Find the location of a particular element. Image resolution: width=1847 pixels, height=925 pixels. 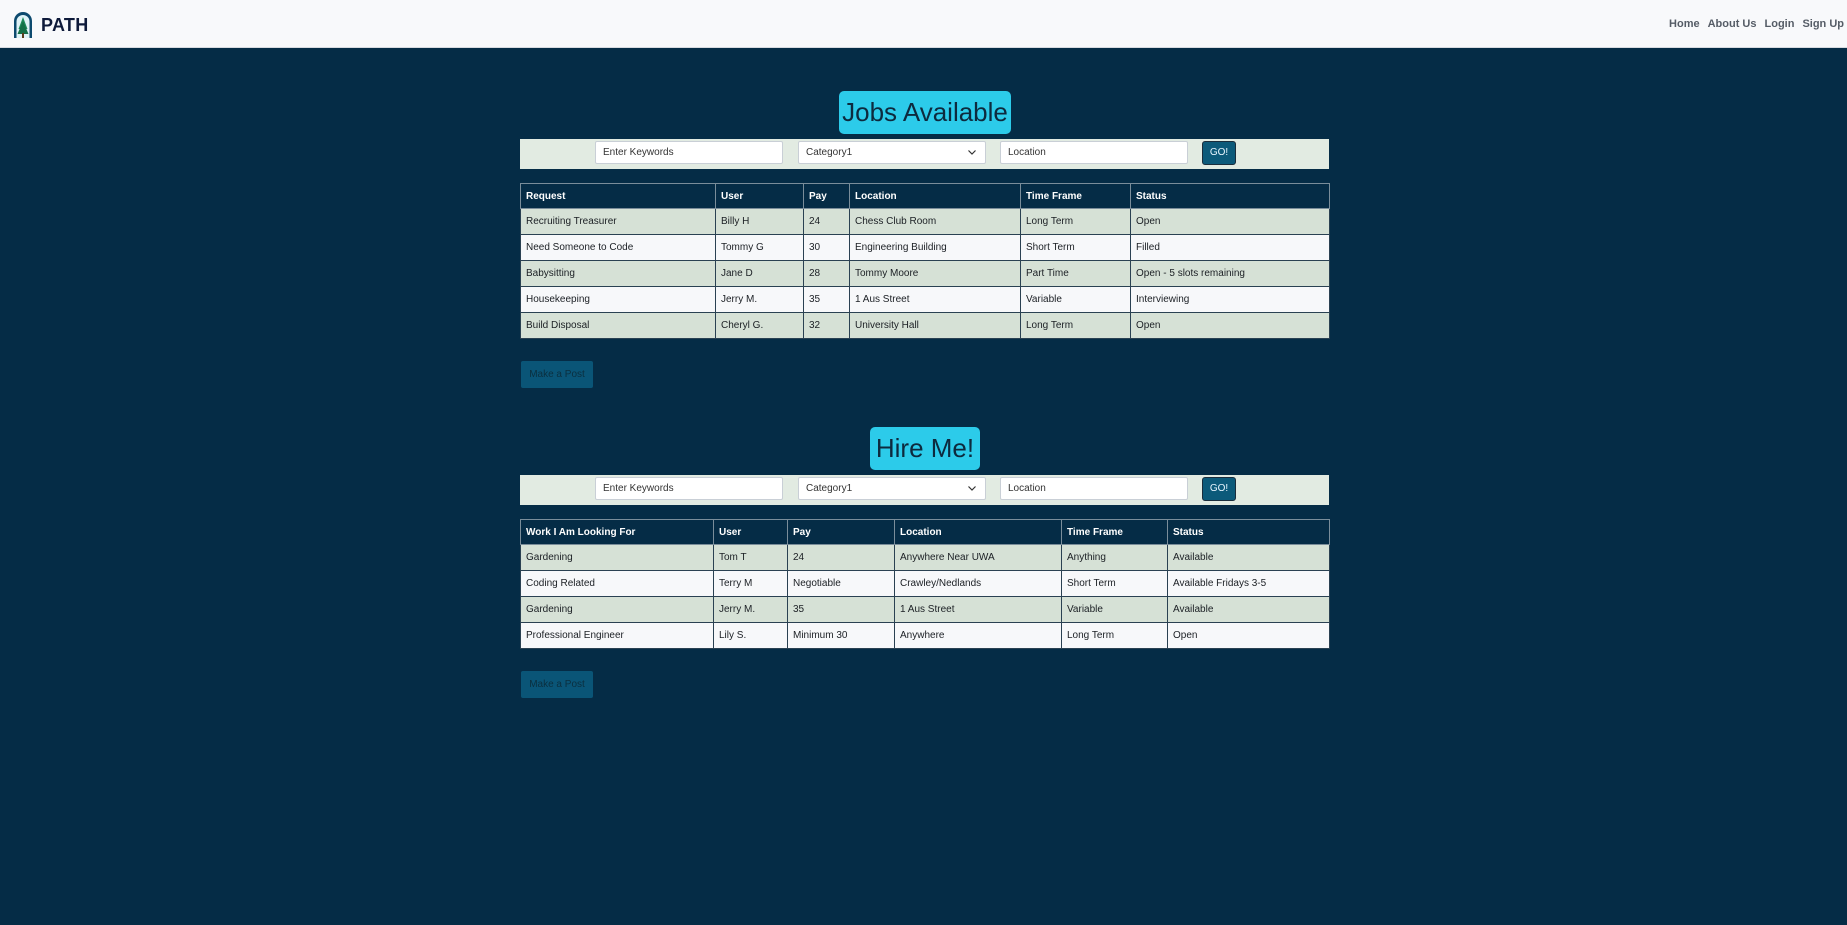

jobs-make-post-button: Make a Post is located at coordinates (557, 374).